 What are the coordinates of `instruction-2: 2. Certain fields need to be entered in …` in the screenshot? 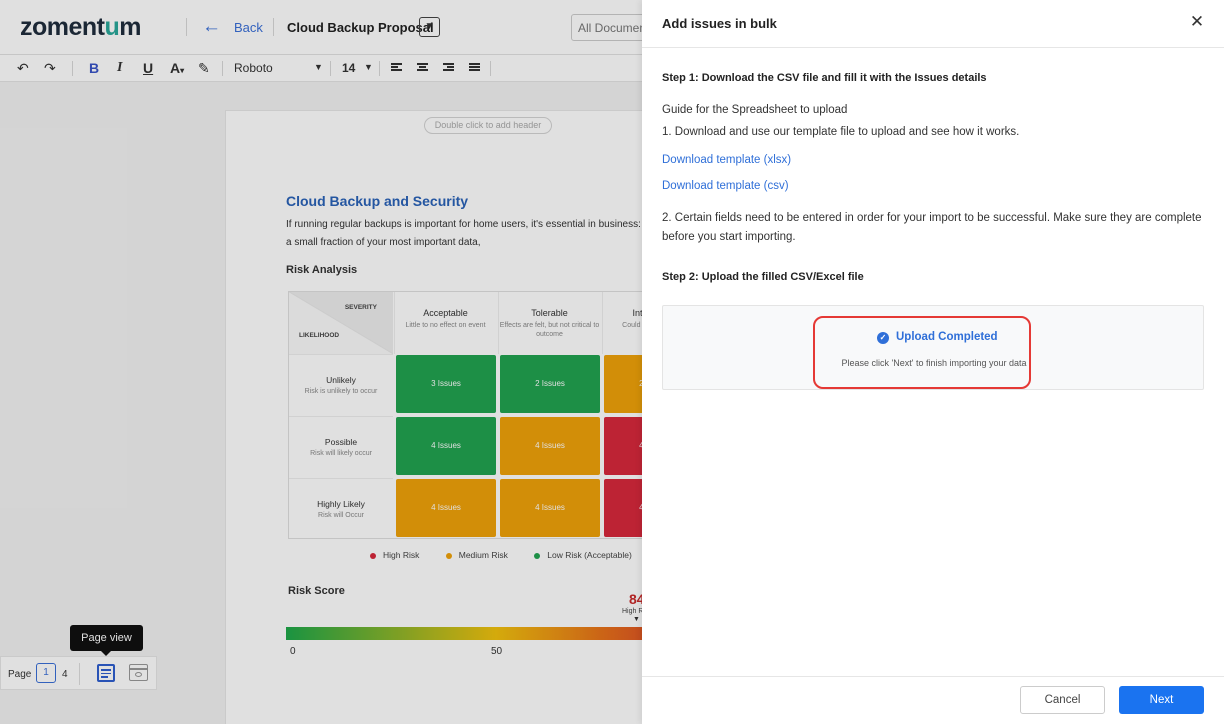 It's located at (932, 227).